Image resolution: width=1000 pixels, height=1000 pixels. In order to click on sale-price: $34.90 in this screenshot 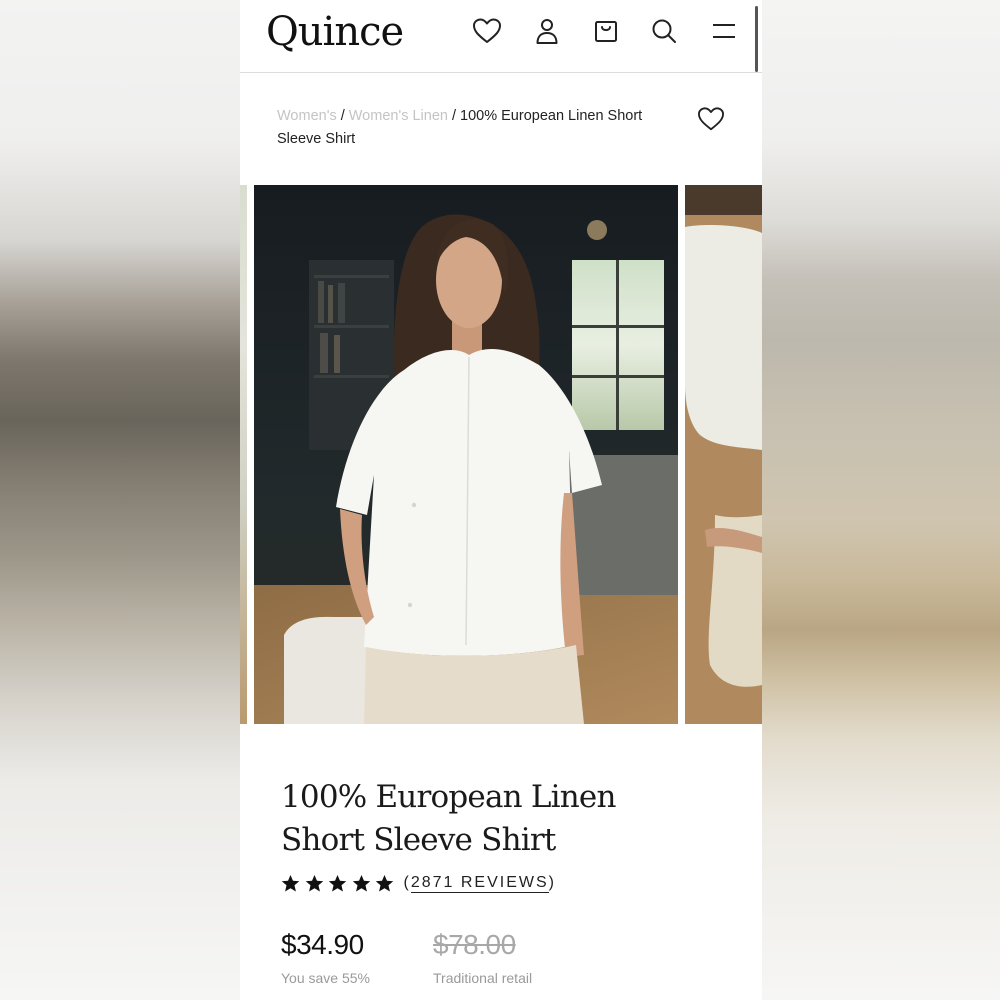, I will do `click(322, 944)`.